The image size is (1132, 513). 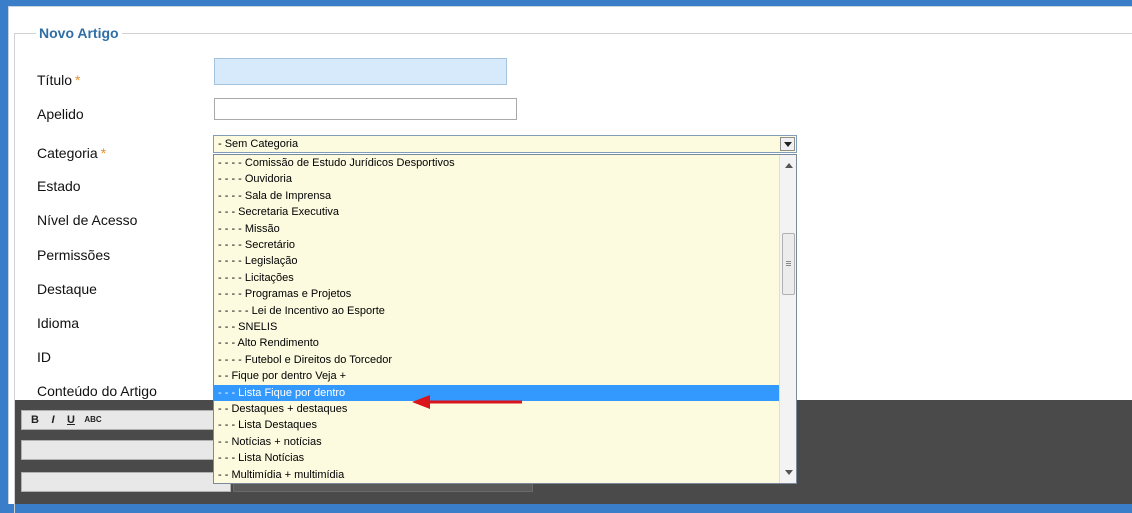 I want to click on dropdown-option: - - - - Secretário, so click(x=498, y=245).